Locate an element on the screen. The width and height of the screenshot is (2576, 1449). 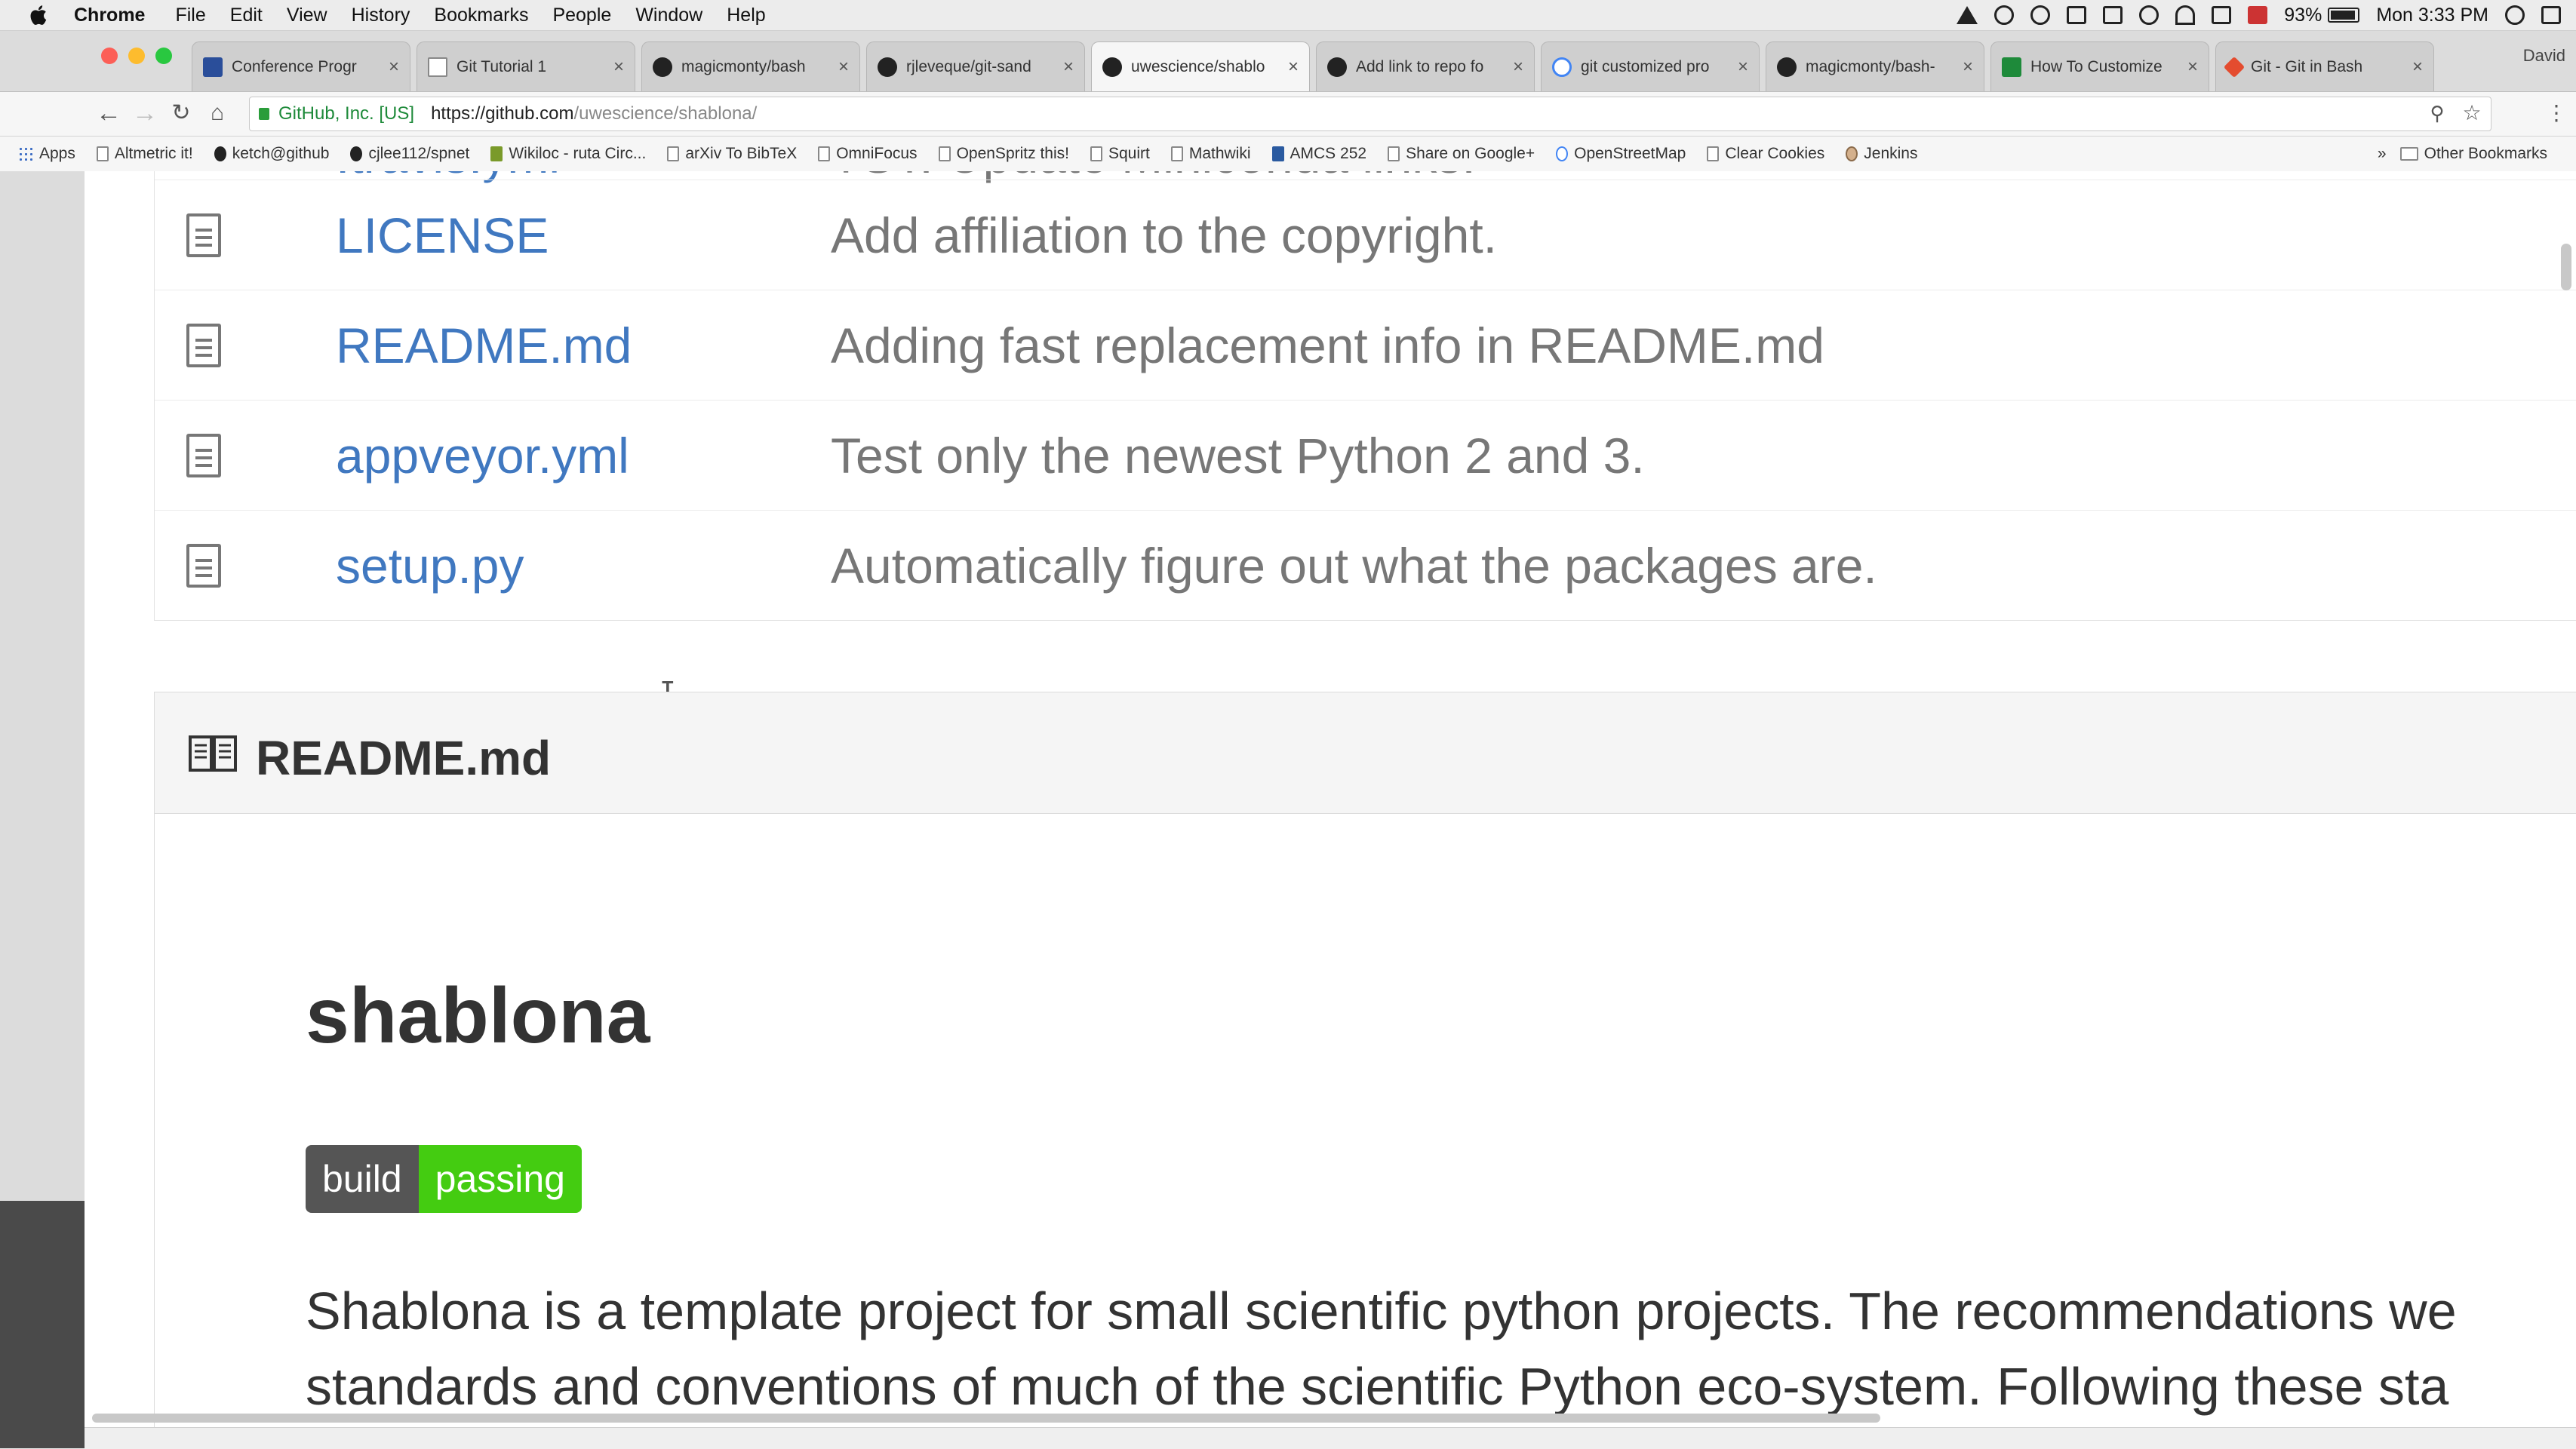
bookmark-apps: Apps is located at coordinates (46, 154).